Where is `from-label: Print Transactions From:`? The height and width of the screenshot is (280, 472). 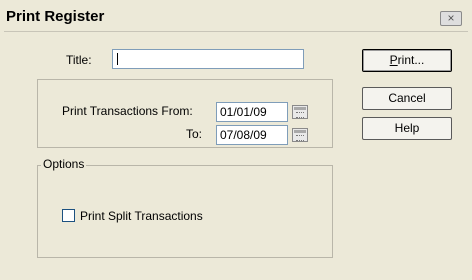 from-label: Print Transactions From: is located at coordinates (127, 111).